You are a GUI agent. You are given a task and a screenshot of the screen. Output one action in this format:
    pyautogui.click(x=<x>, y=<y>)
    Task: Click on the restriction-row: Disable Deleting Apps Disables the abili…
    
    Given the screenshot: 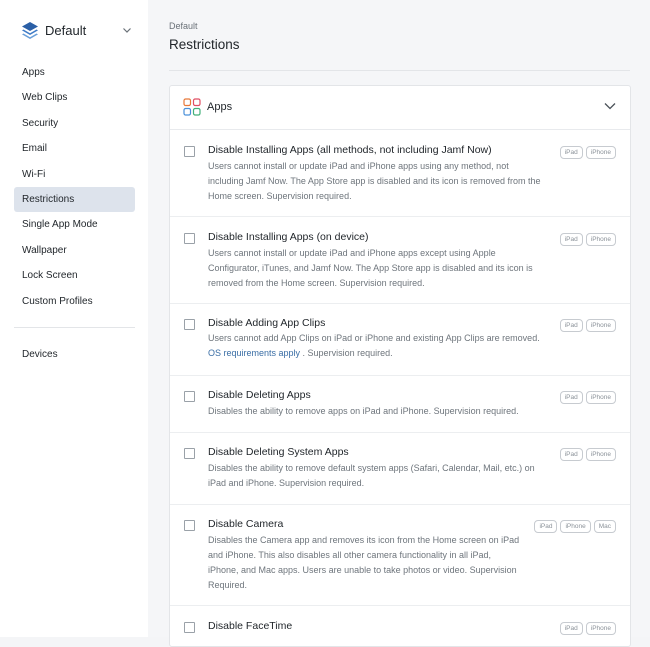 What is the action you would take?
    pyautogui.click(x=400, y=404)
    